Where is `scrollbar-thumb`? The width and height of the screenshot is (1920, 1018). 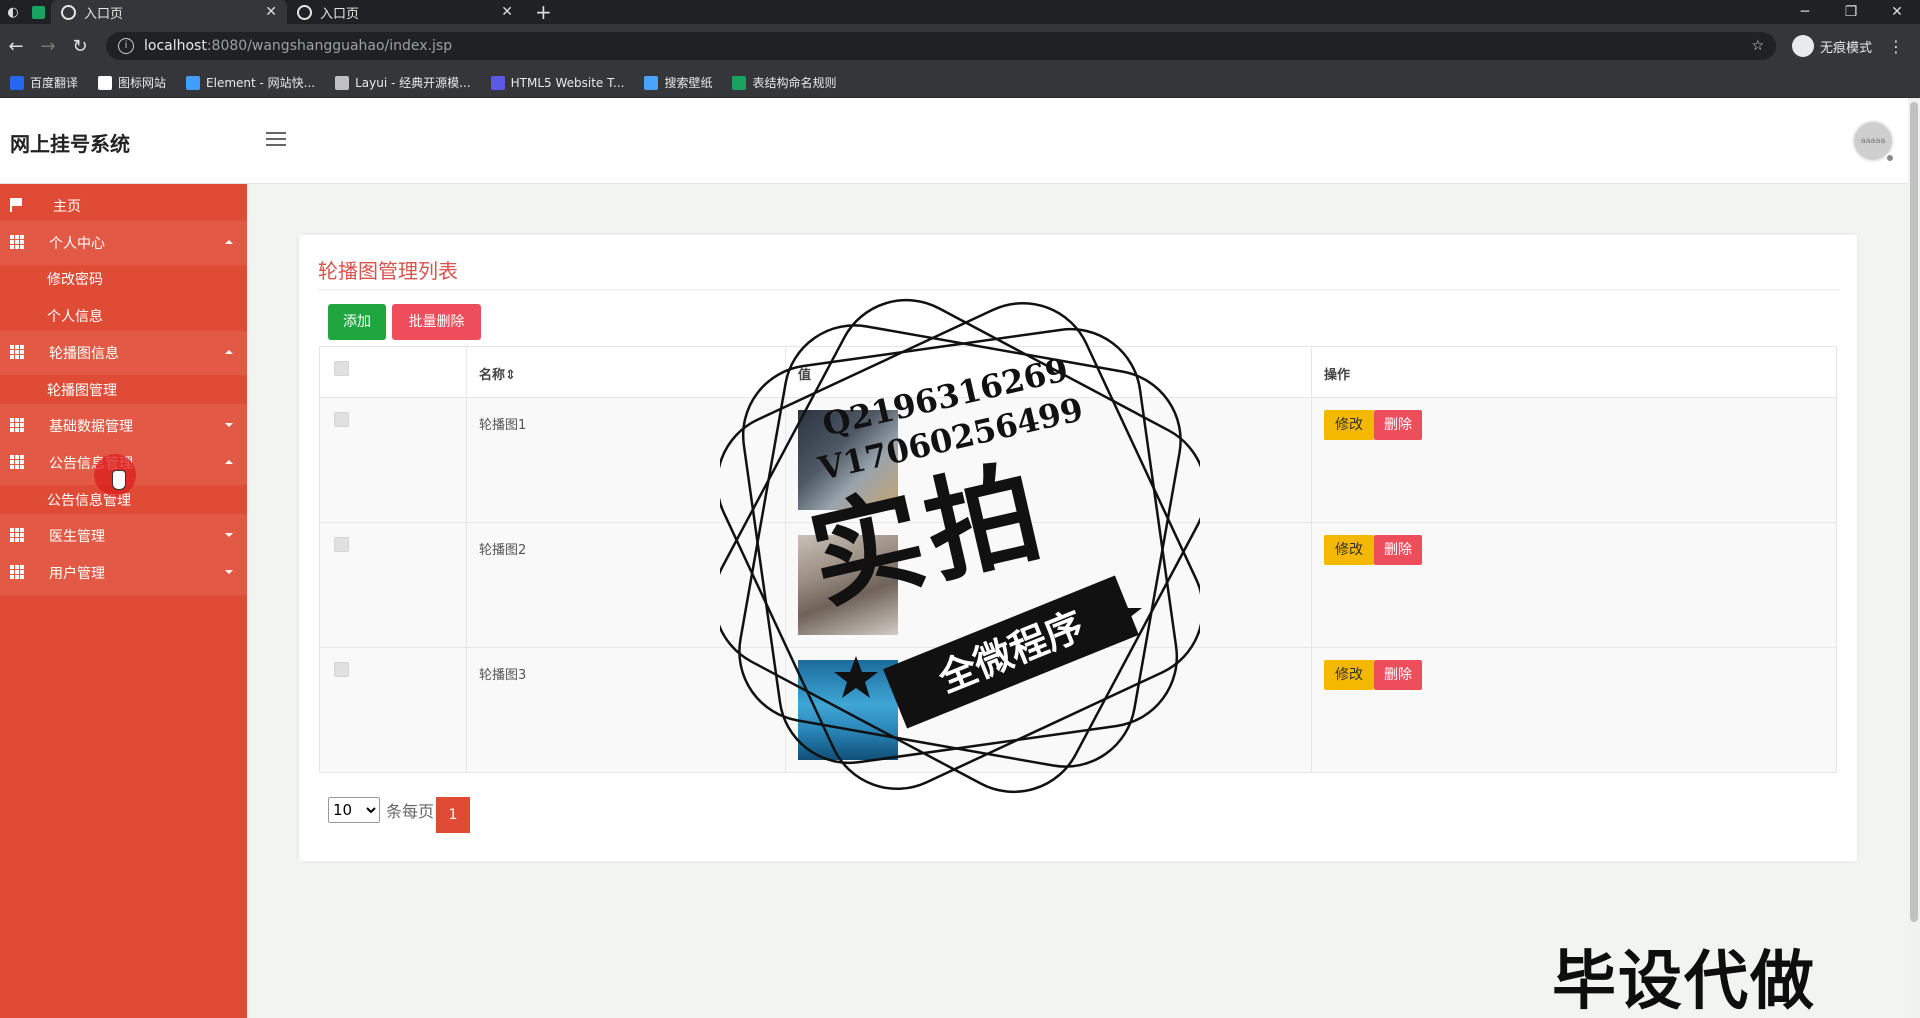 scrollbar-thumb is located at coordinates (1914, 512).